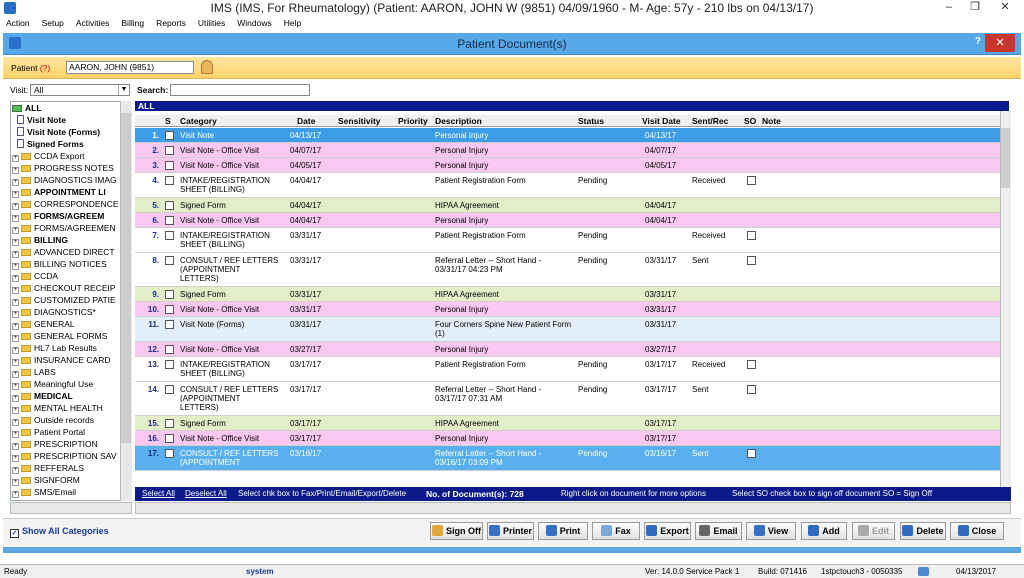 The image size is (1024, 578). Describe the element at coordinates (306, 121) in the screenshot. I see `col-header-date: Date` at that location.